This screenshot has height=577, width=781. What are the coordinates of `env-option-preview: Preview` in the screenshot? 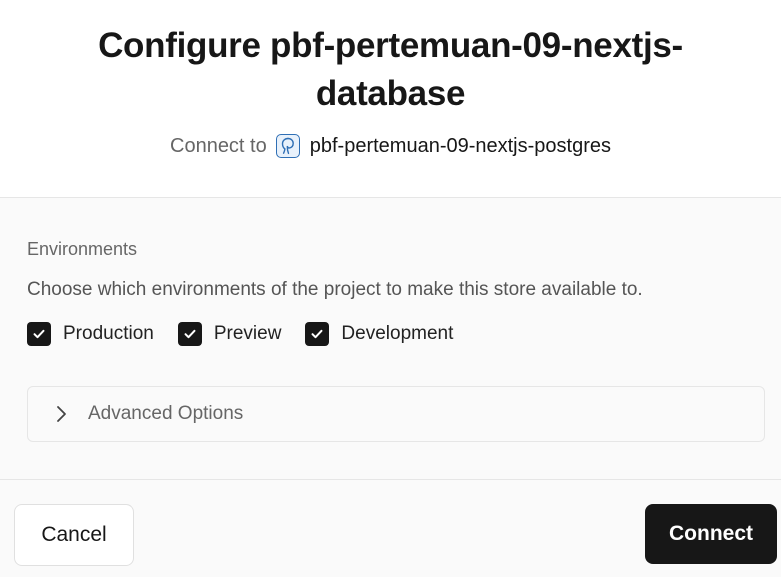 It's located at (229, 334).